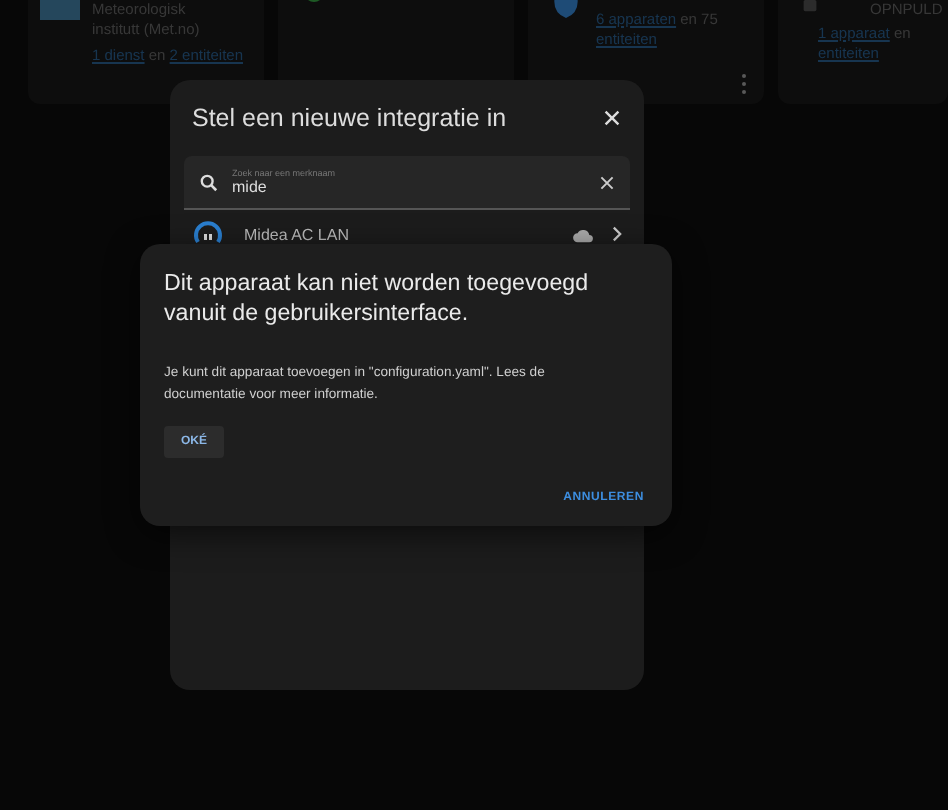 The width and height of the screenshot is (948, 810). Describe the element at coordinates (810, 8) in the screenshot. I see `device-icon` at that location.